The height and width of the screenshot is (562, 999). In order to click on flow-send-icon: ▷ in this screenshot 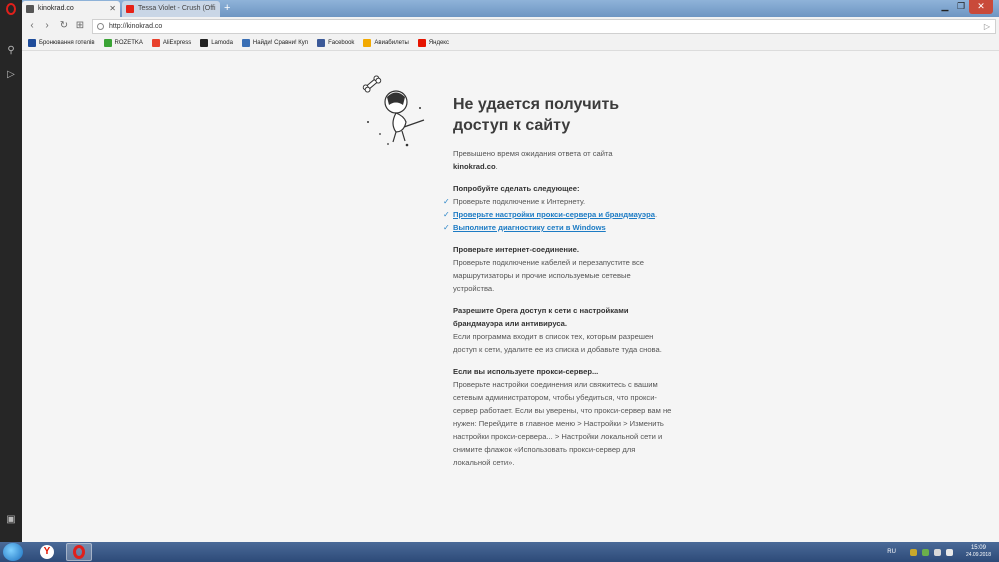, I will do `click(11, 75)`.